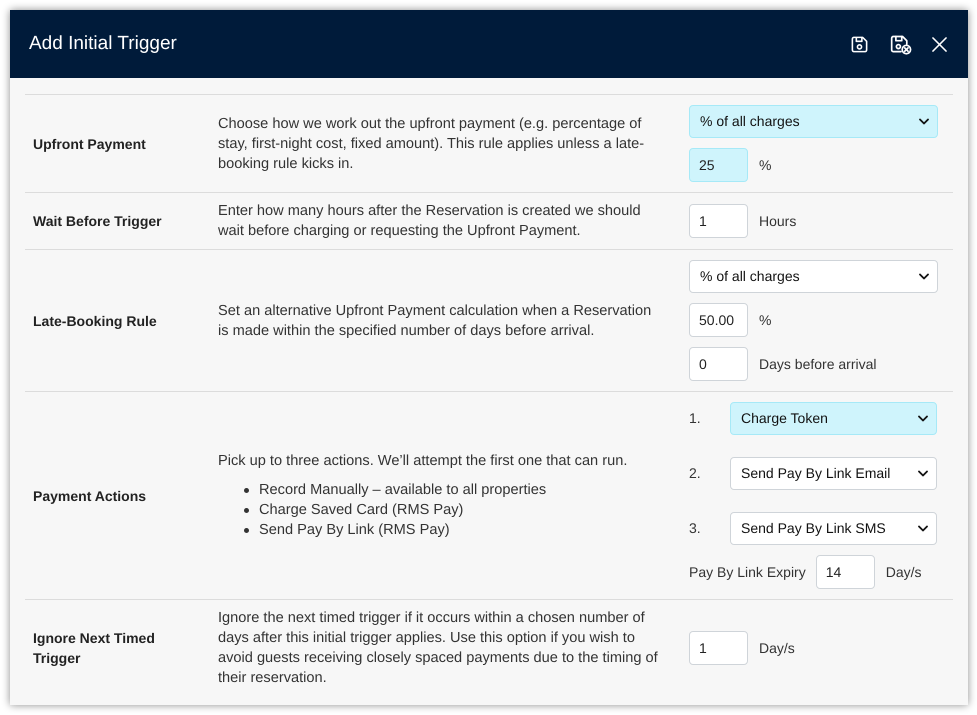  Describe the element at coordinates (695, 473) in the screenshot. I see `step-number: 2.` at that location.